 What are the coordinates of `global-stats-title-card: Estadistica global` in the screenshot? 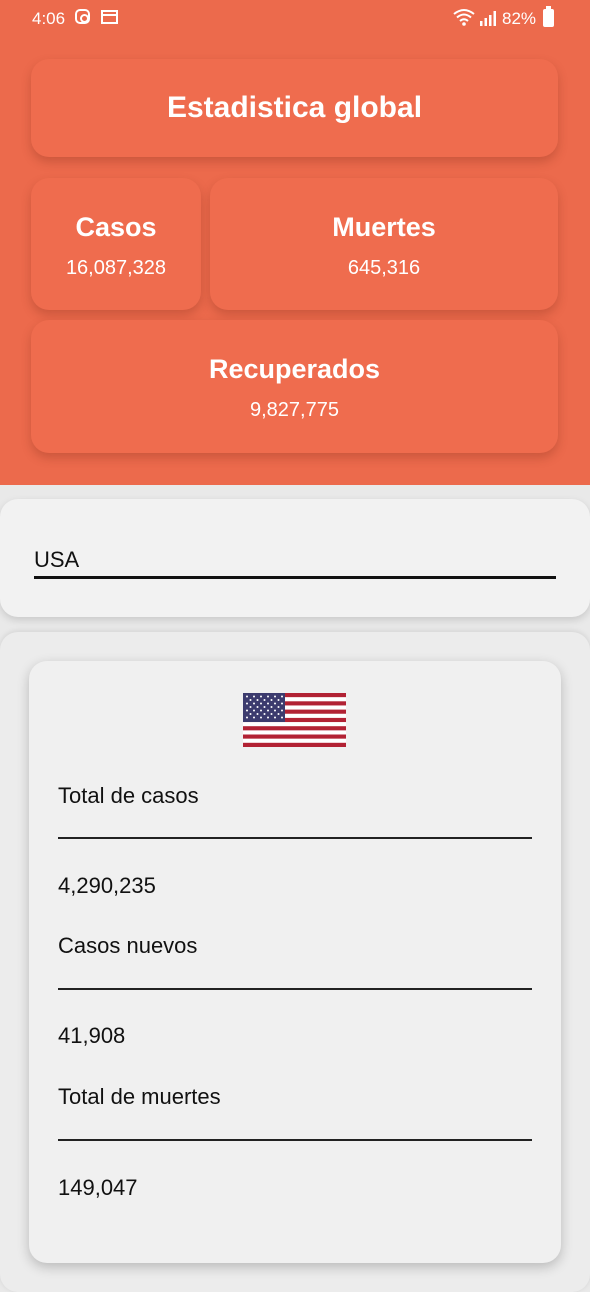 It's located at (294, 108).